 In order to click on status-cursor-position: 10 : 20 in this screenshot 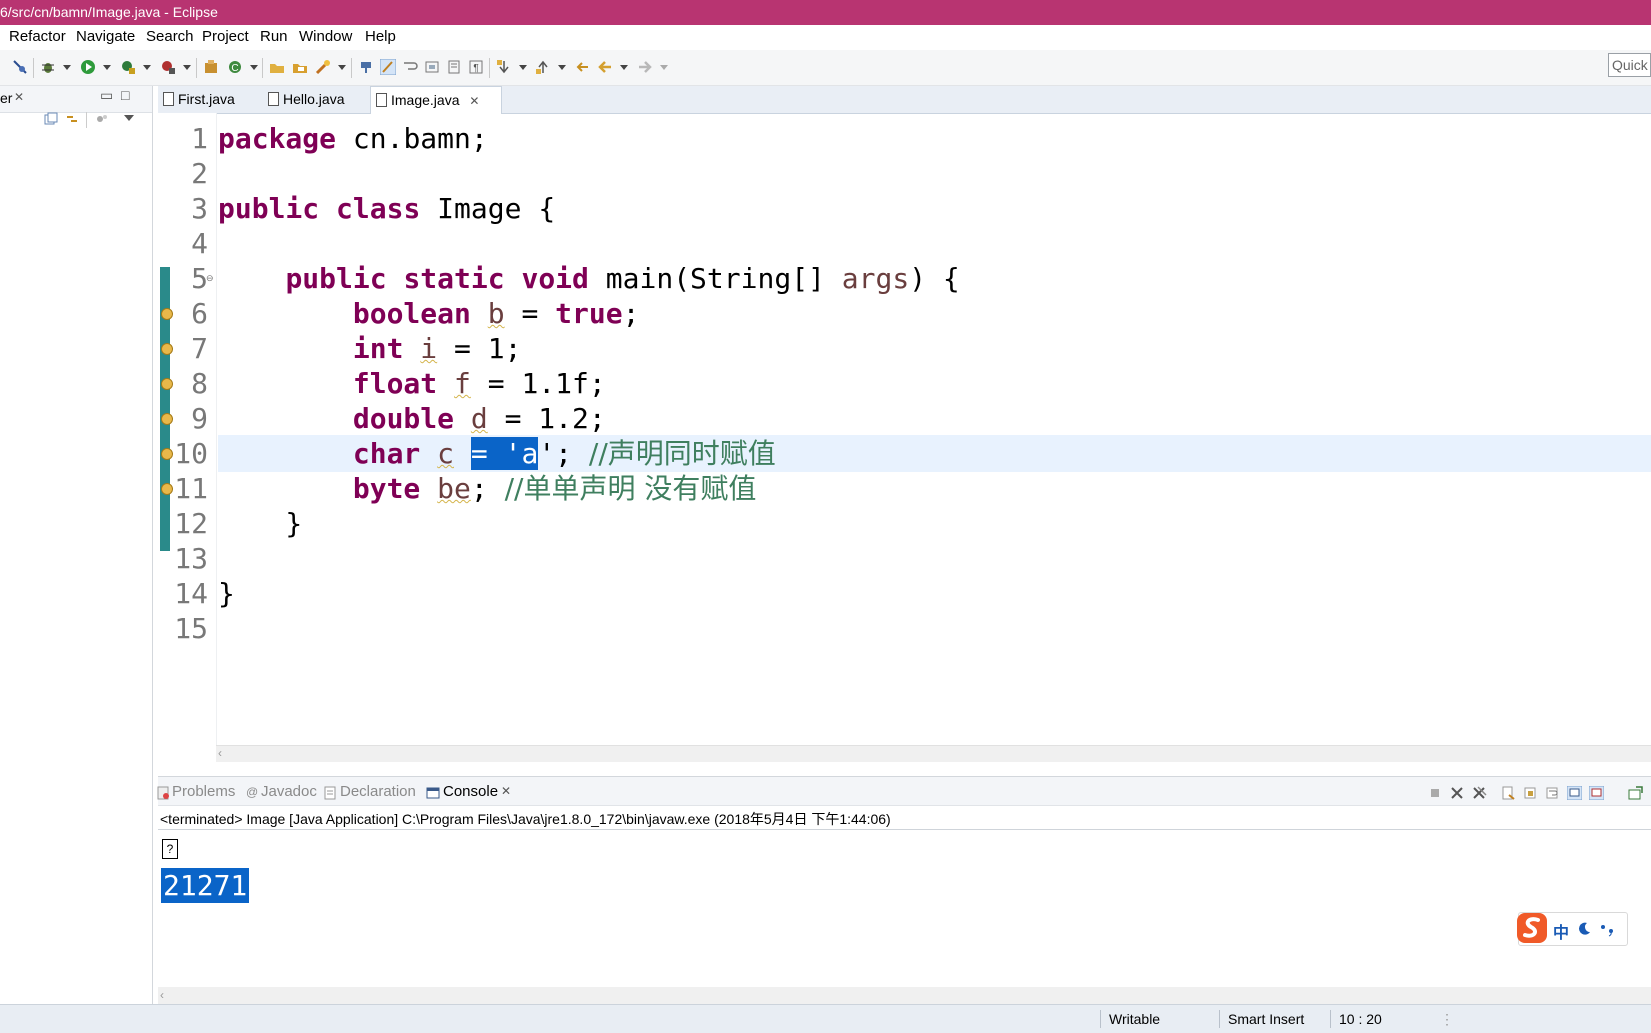, I will do `click(1360, 1019)`.